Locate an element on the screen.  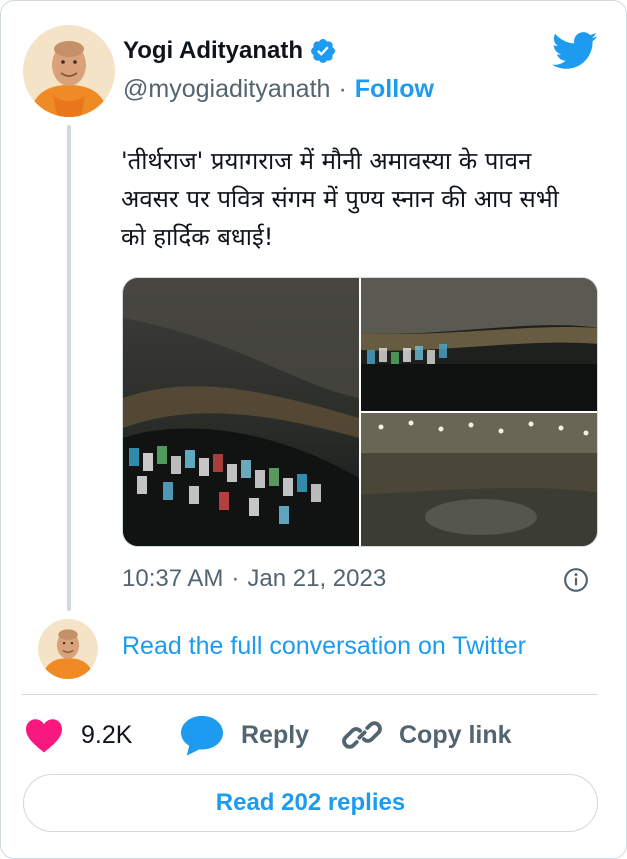
author-avatar is located at coordinates (69, 71).